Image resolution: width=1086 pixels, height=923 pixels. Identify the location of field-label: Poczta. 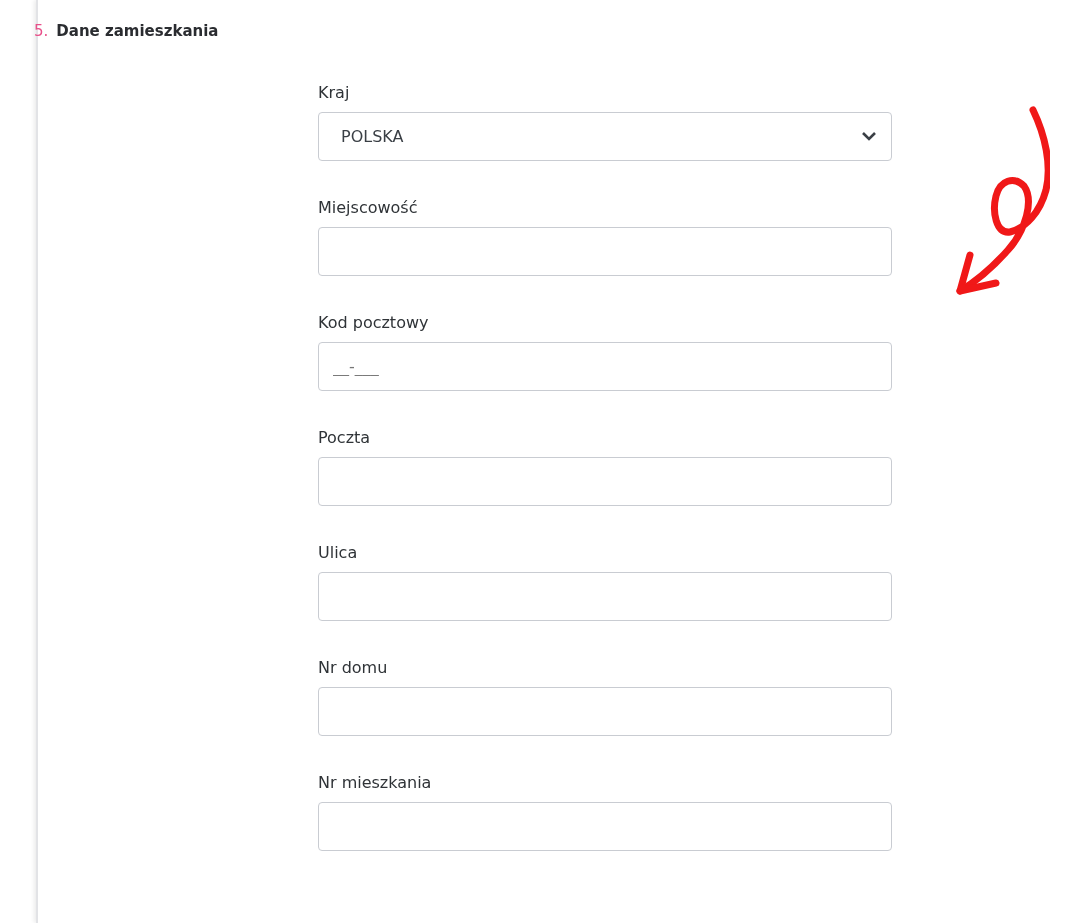
(344, 438).